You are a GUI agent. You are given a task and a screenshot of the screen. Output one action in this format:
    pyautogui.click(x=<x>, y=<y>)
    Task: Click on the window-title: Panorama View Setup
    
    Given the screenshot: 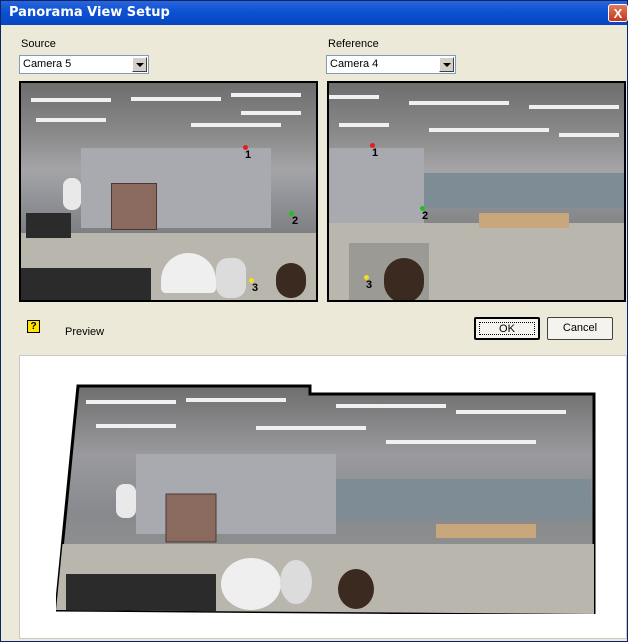 What is the action you would take?
    pyautogui.click(x=89, y=12)
    